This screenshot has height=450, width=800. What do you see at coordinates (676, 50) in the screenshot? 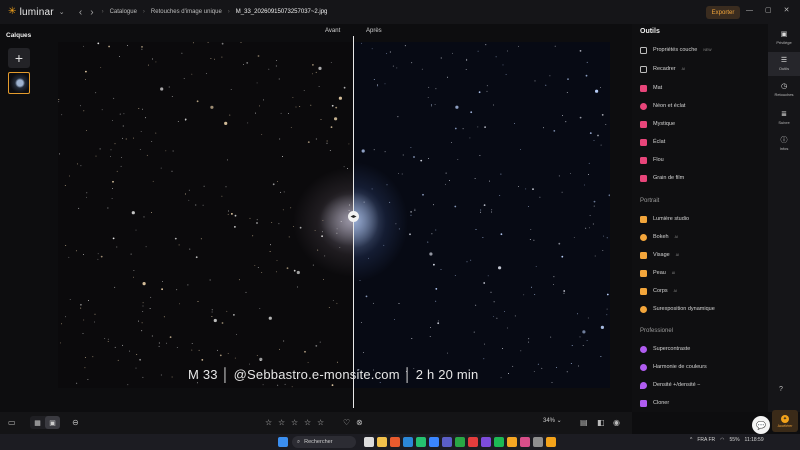
I see `tool-layer-properties: Propriétés couche NEW` at bounding box center [676, 50].